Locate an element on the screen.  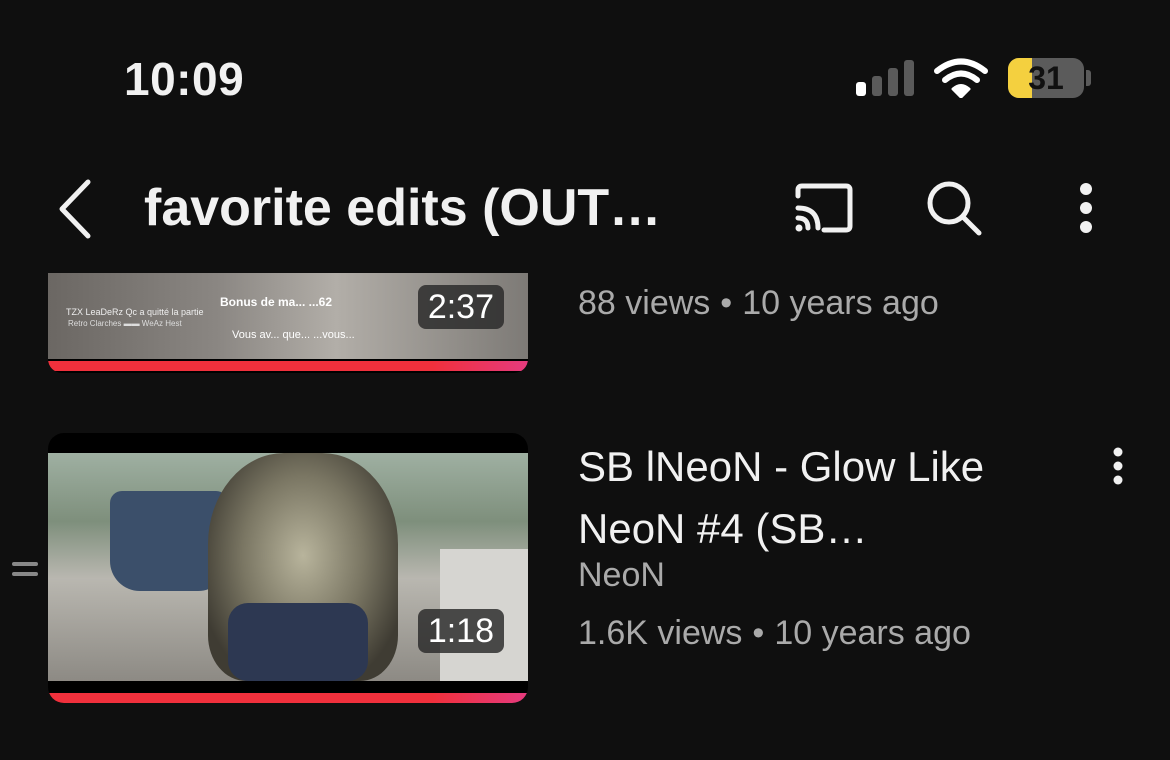
chevron-left-icon is located at coordinates (75, 209).